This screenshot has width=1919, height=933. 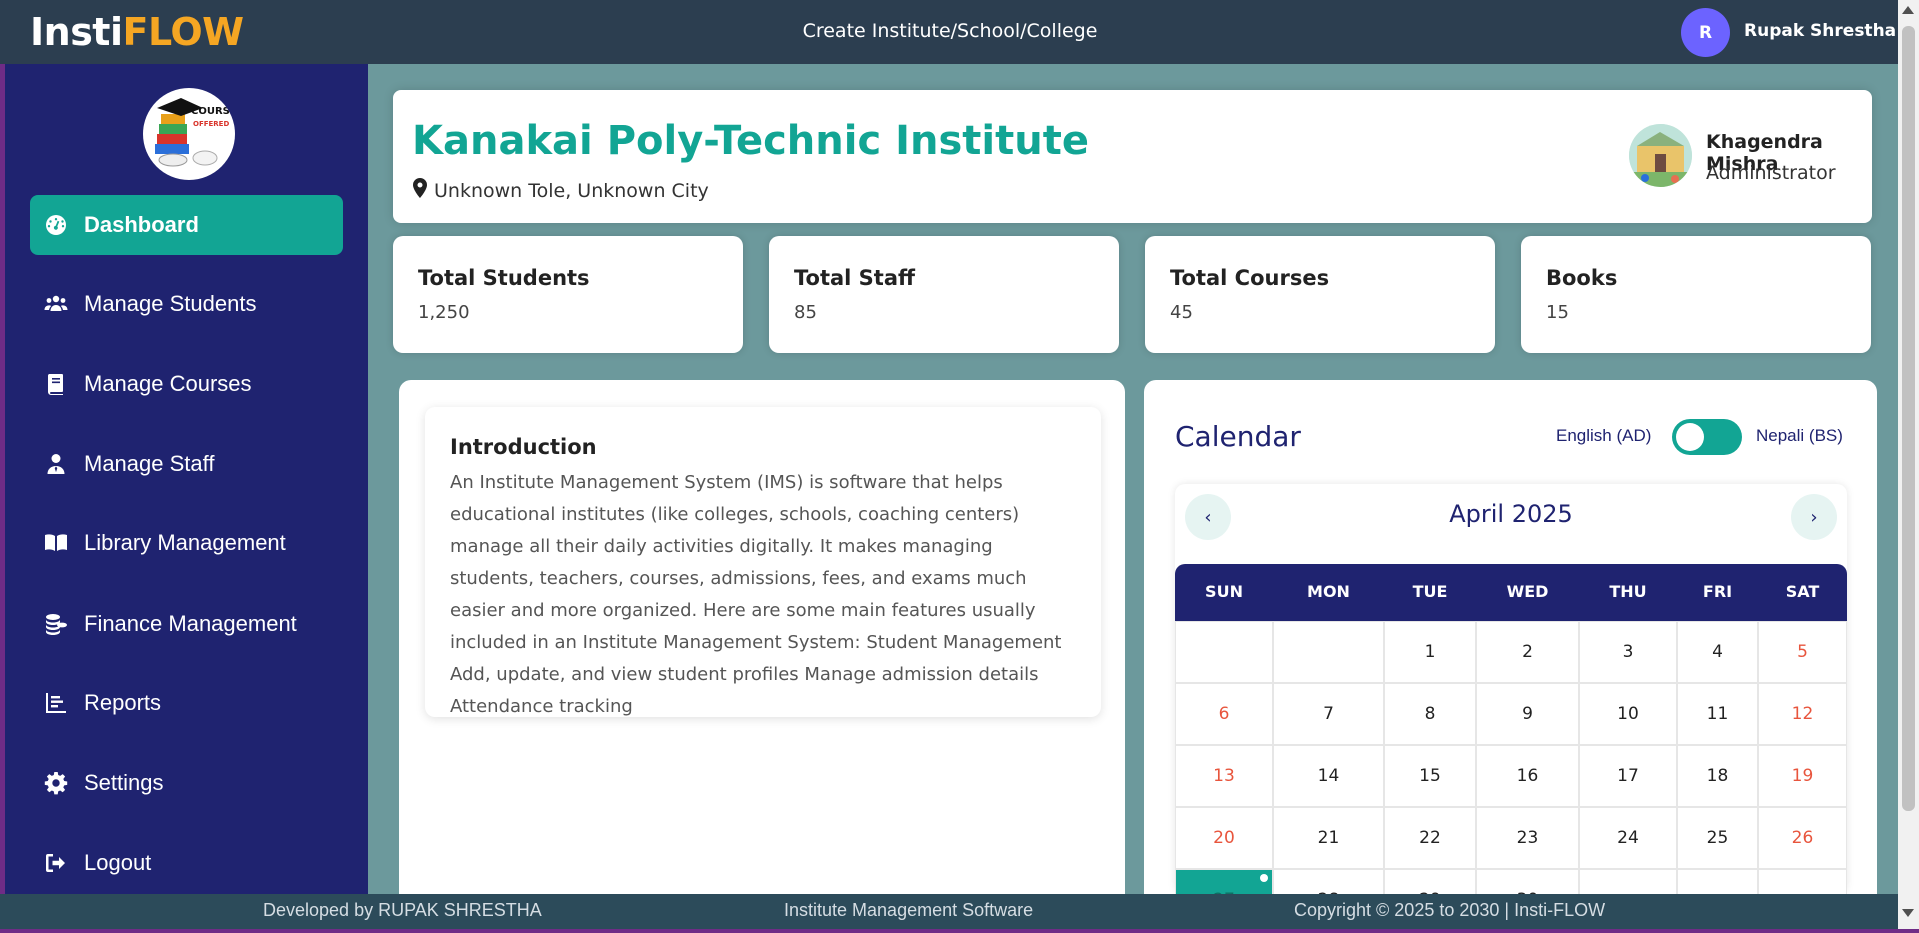 I want to click on sidebar-item-logout: Logout, so click(x=186, y=863).